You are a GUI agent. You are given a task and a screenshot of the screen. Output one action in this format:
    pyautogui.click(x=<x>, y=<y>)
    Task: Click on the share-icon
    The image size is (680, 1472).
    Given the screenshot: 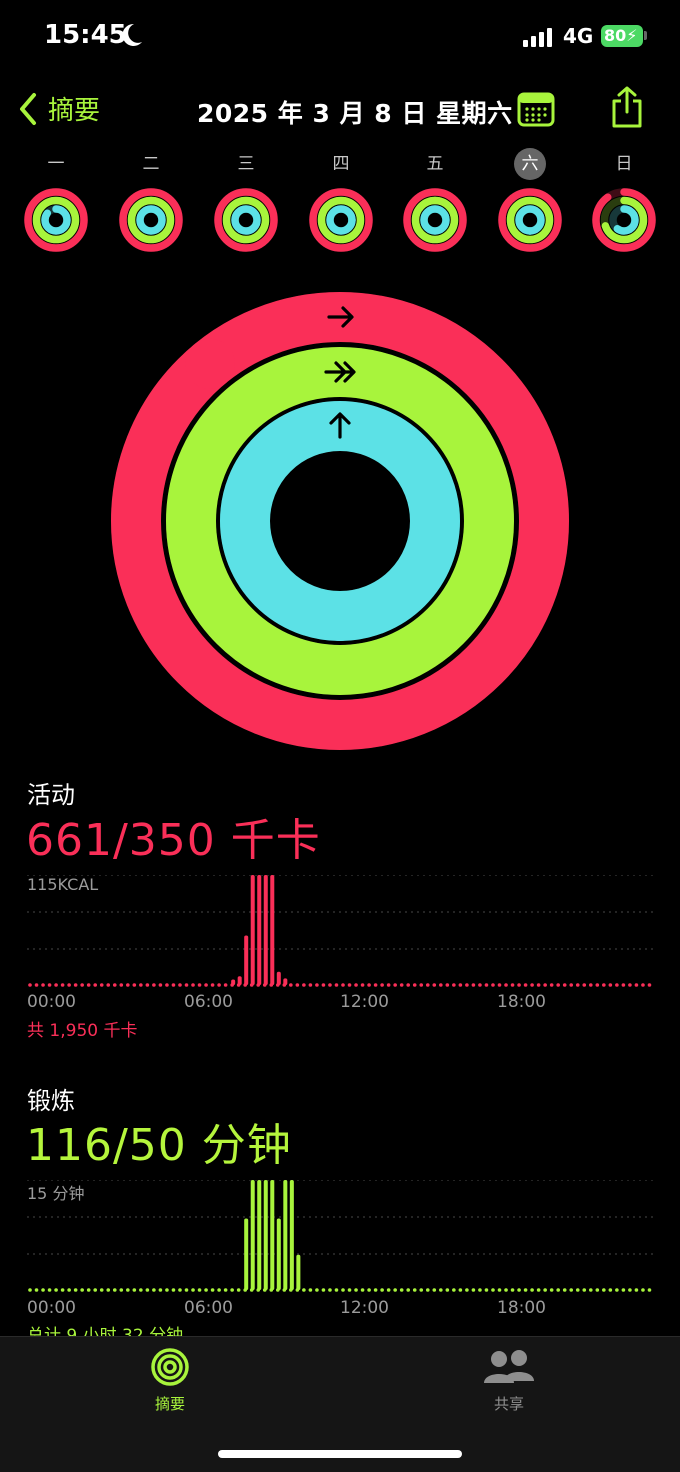 What is the action you would take?
    pyautogui.click(x=627, y=107)
    